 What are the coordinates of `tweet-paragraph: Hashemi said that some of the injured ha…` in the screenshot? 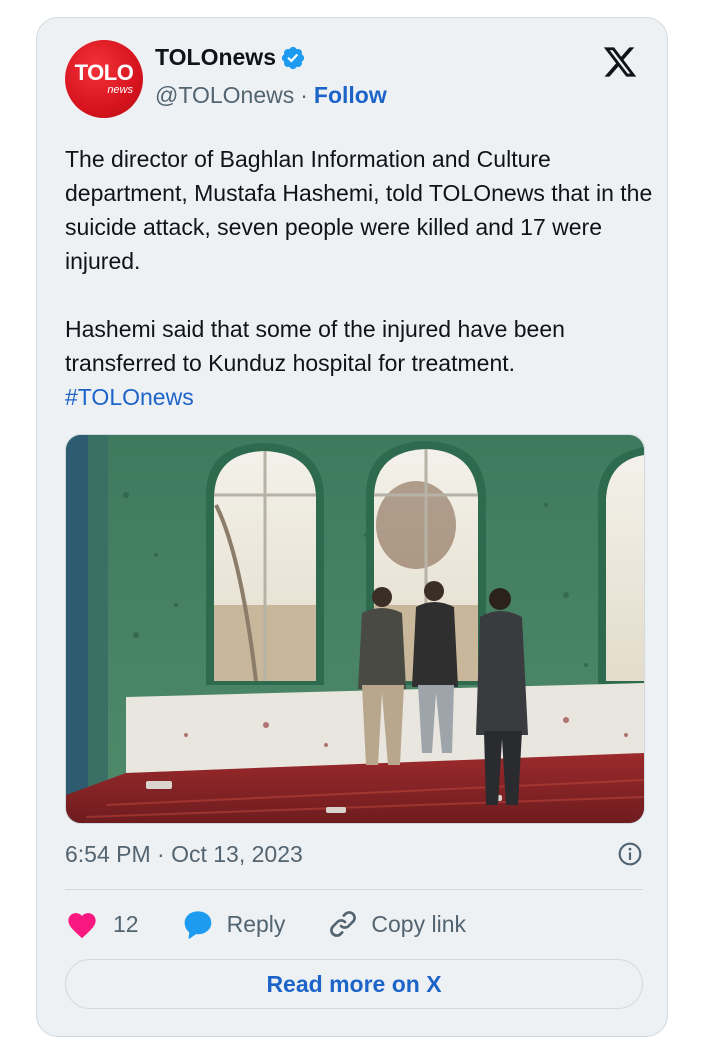 It's located at (360, 363).